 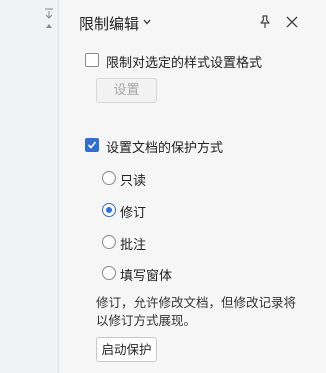 I want to click on split-handle-icon, so click(x=49, y=18).